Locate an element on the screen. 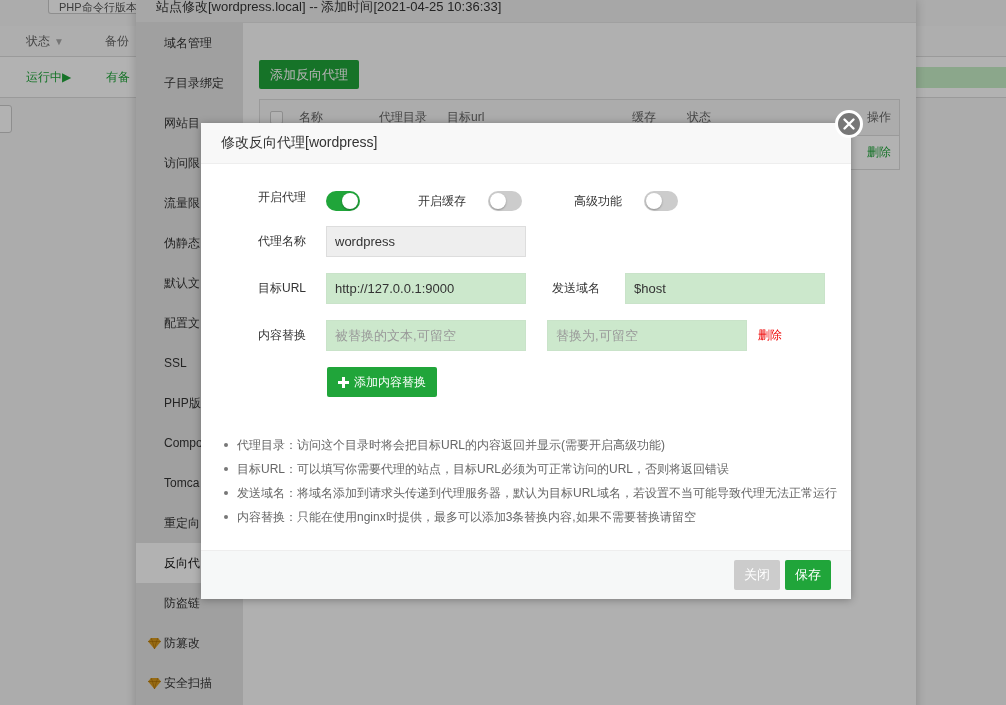 Image resolution: width=1006 pixels, height=705 pixels. sidebar-item: PHP版 is located at coordinates (189, 403).